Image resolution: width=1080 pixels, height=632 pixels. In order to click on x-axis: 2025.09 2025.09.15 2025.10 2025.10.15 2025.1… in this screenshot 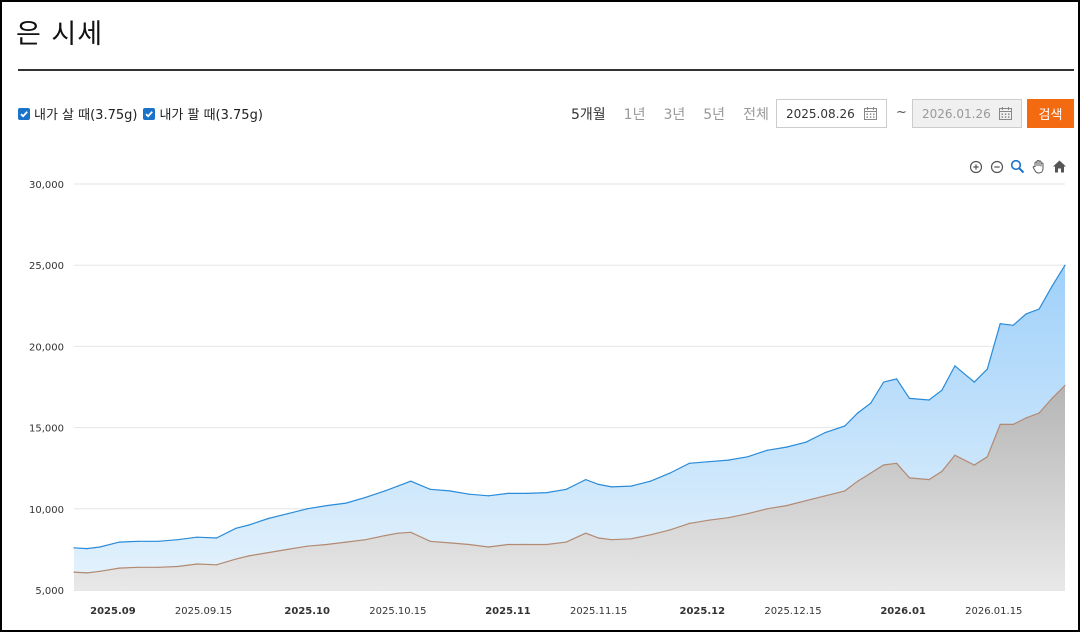, I will do `click(556, 611)`.